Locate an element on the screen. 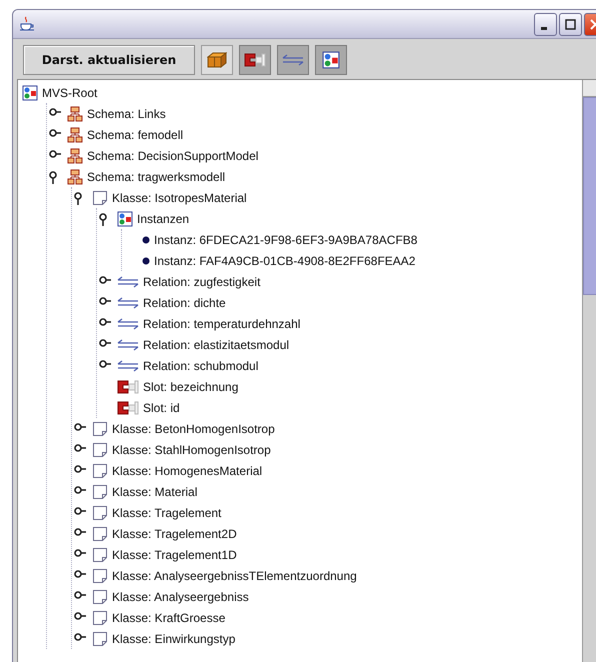 The height and width of the screenshot is (662, 596). tree-item: Instanzen is located at coordinates (163, 219).